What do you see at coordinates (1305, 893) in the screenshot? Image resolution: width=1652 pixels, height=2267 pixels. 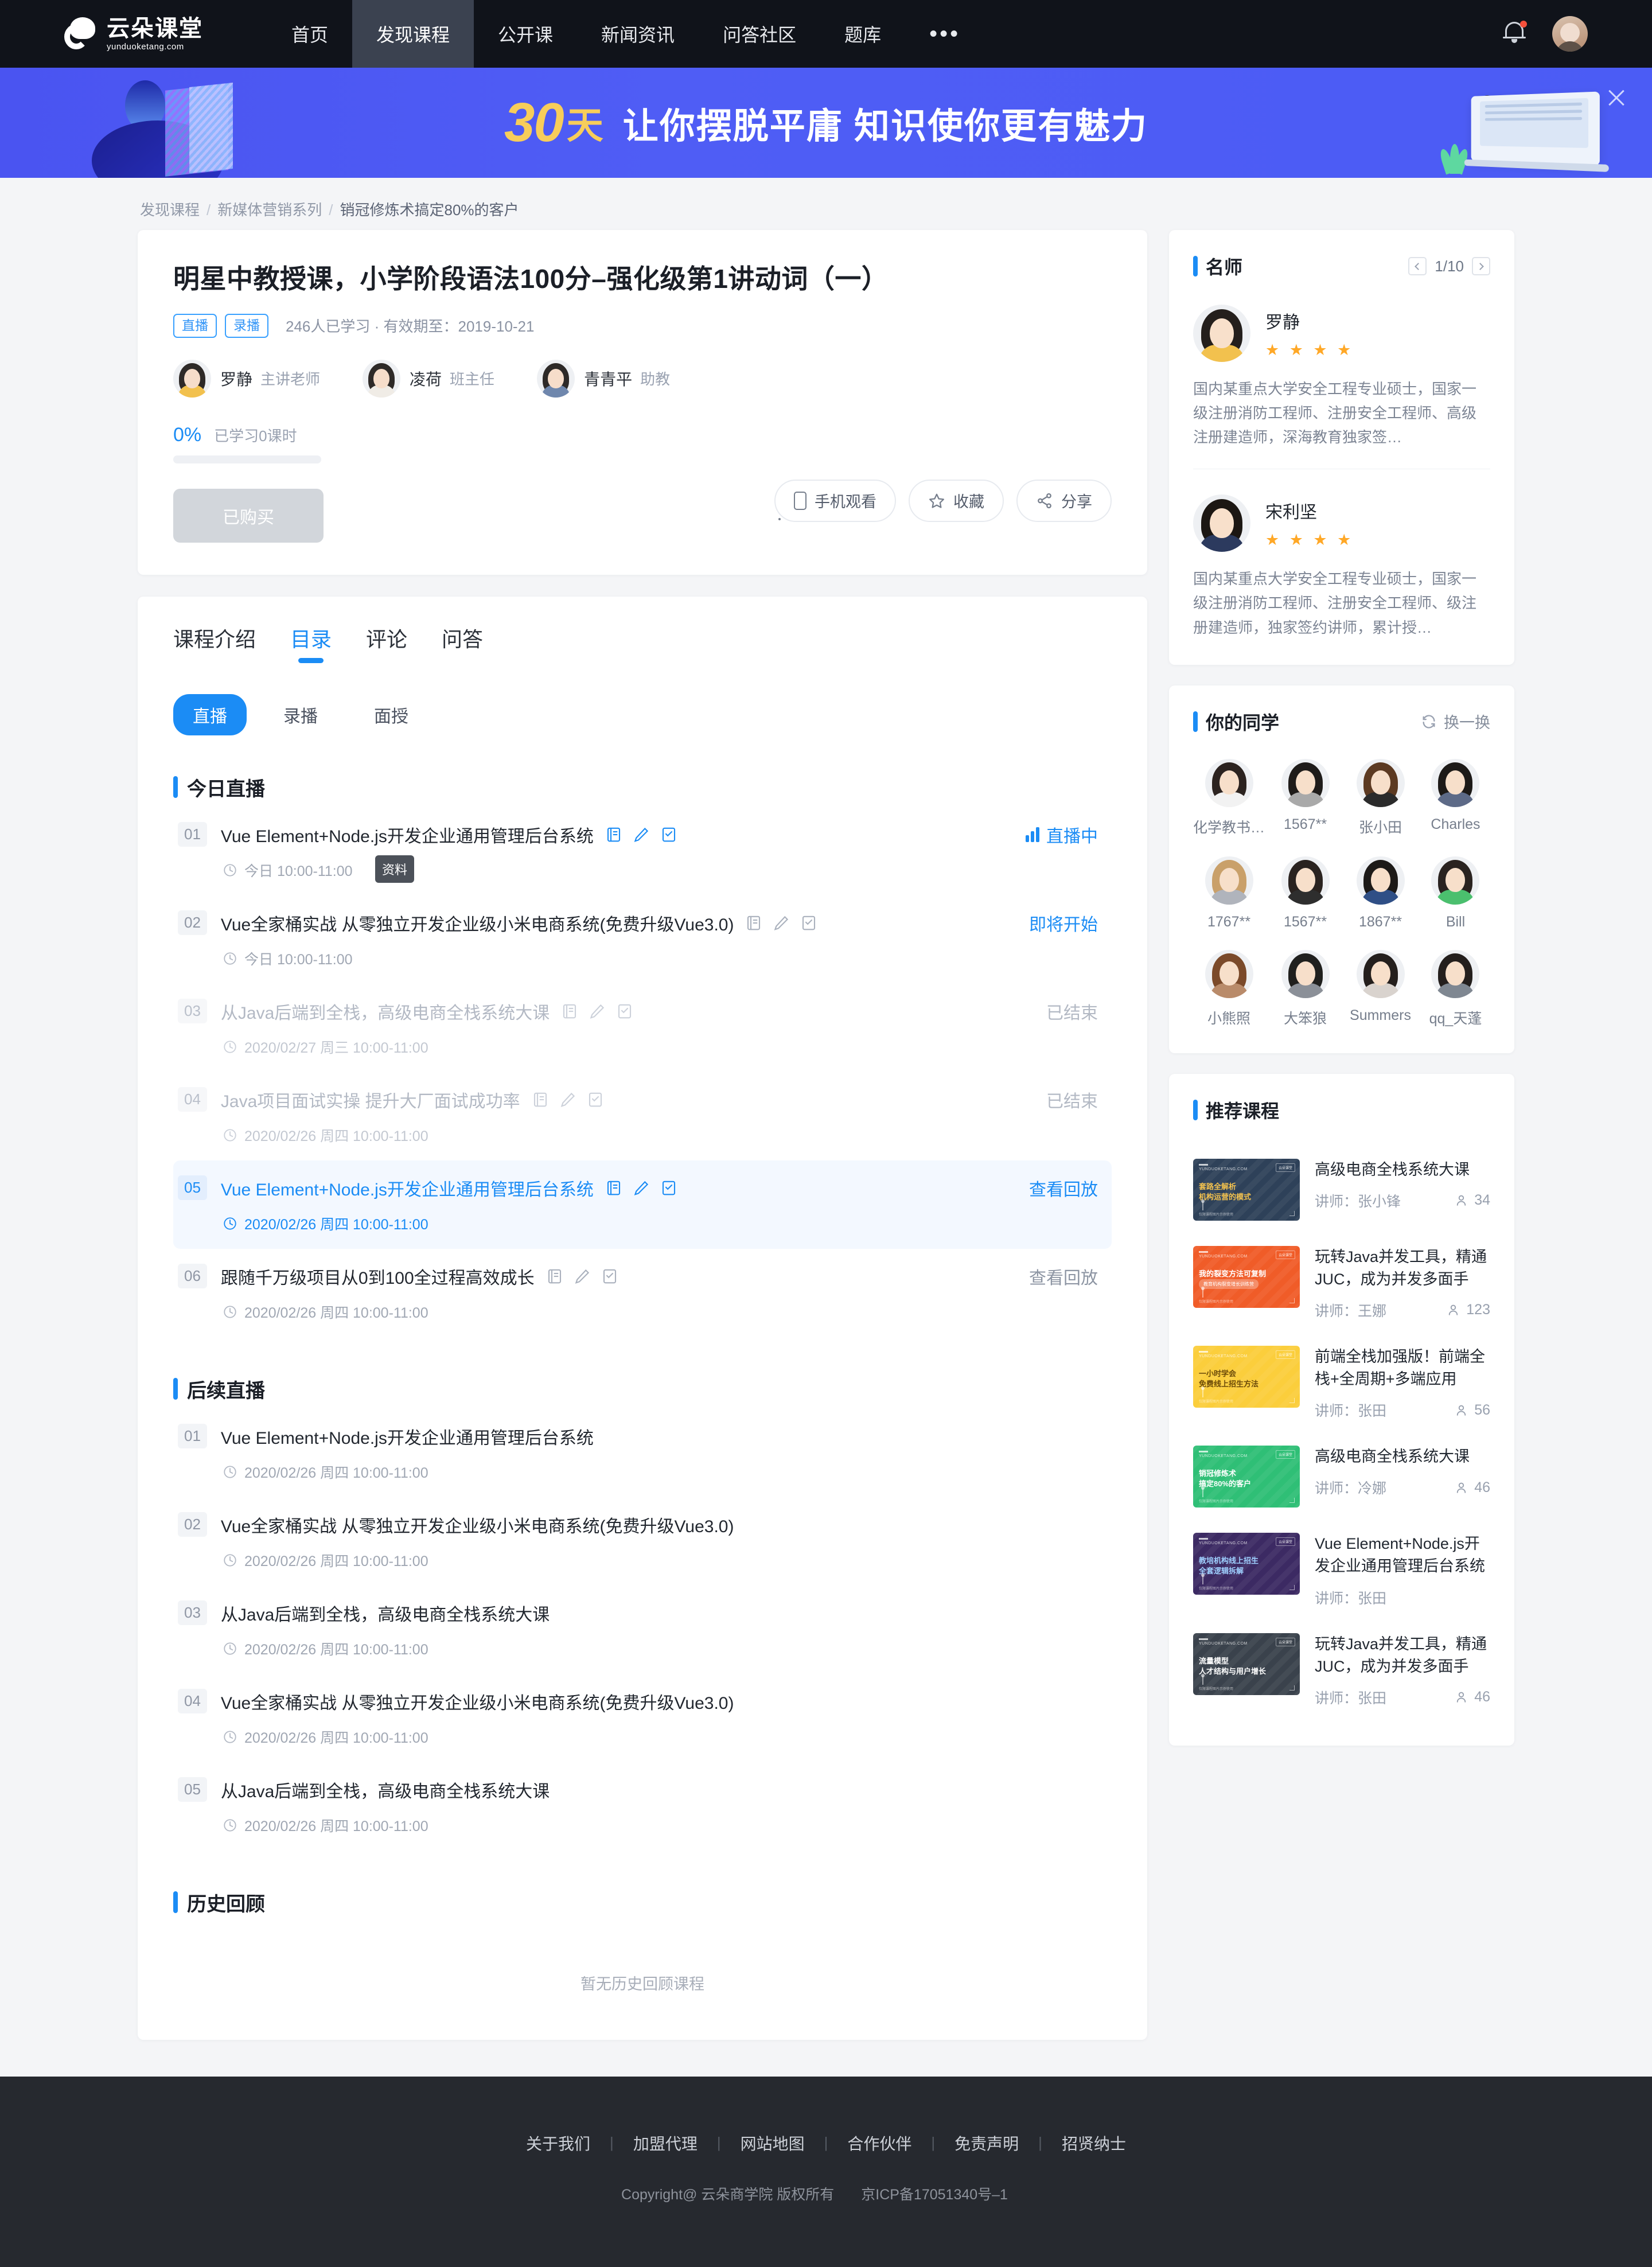 I see `classmate-item-5: 1567**` at bounding box center [1305, 893].